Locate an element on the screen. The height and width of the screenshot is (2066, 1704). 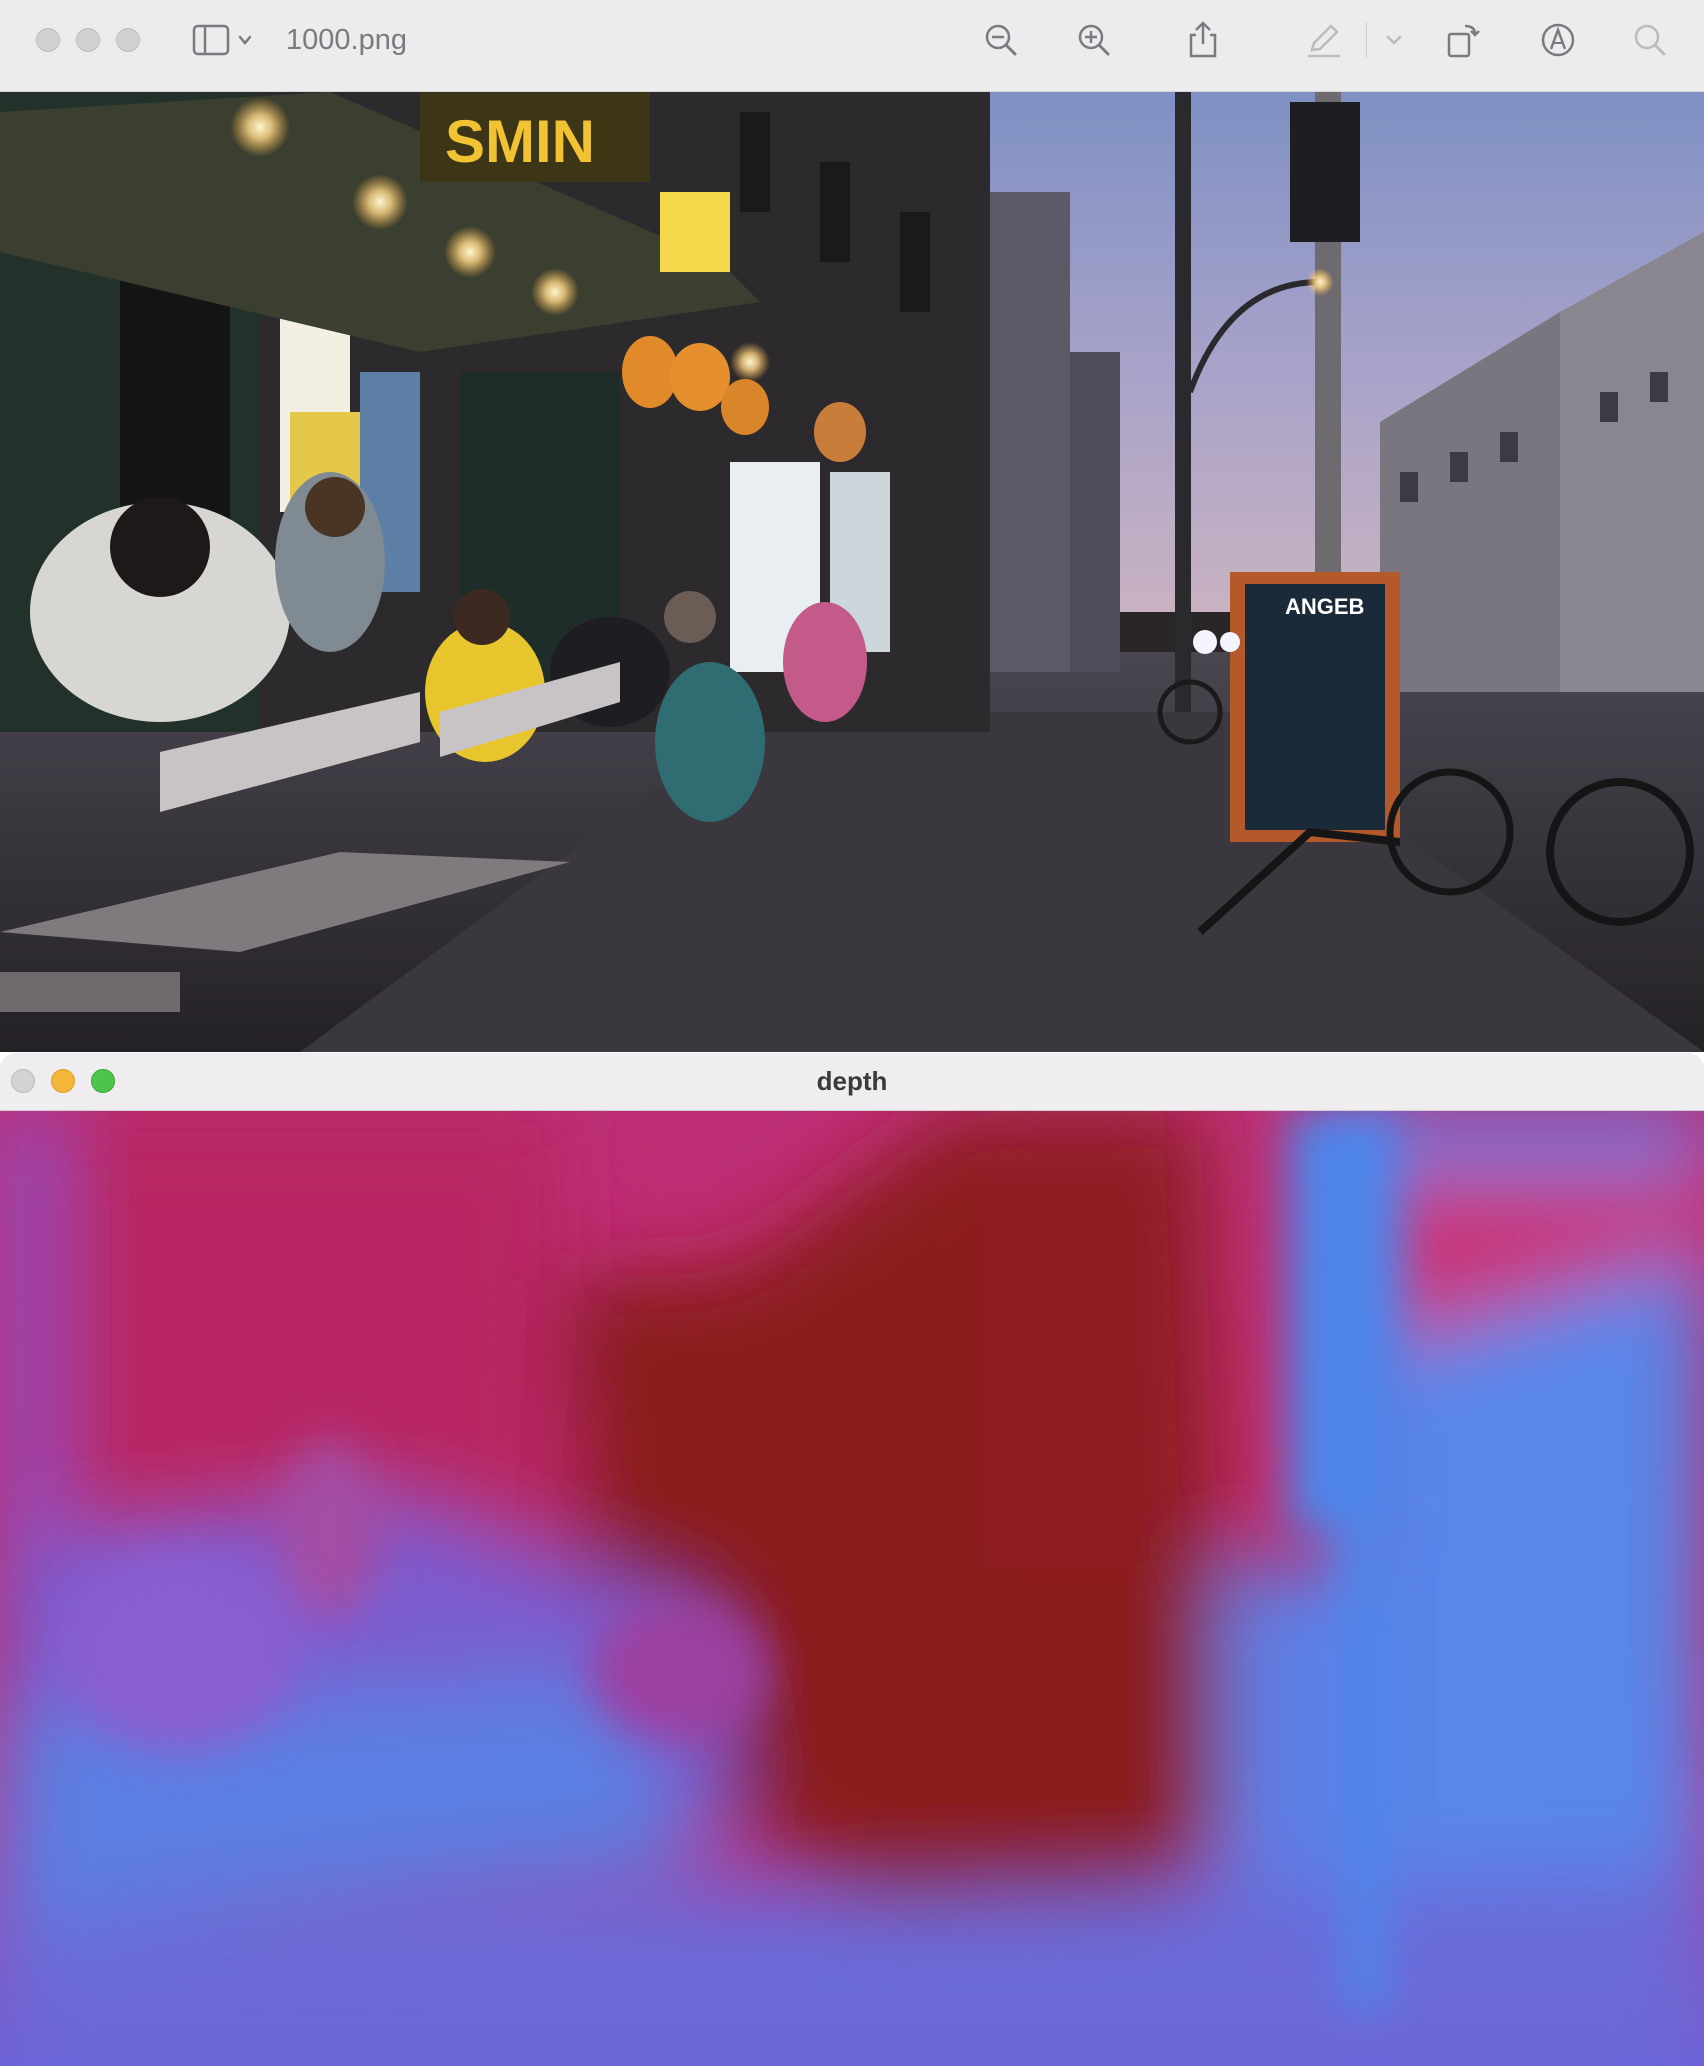
window-title: 1000.png is located at coordinates (346, 40).